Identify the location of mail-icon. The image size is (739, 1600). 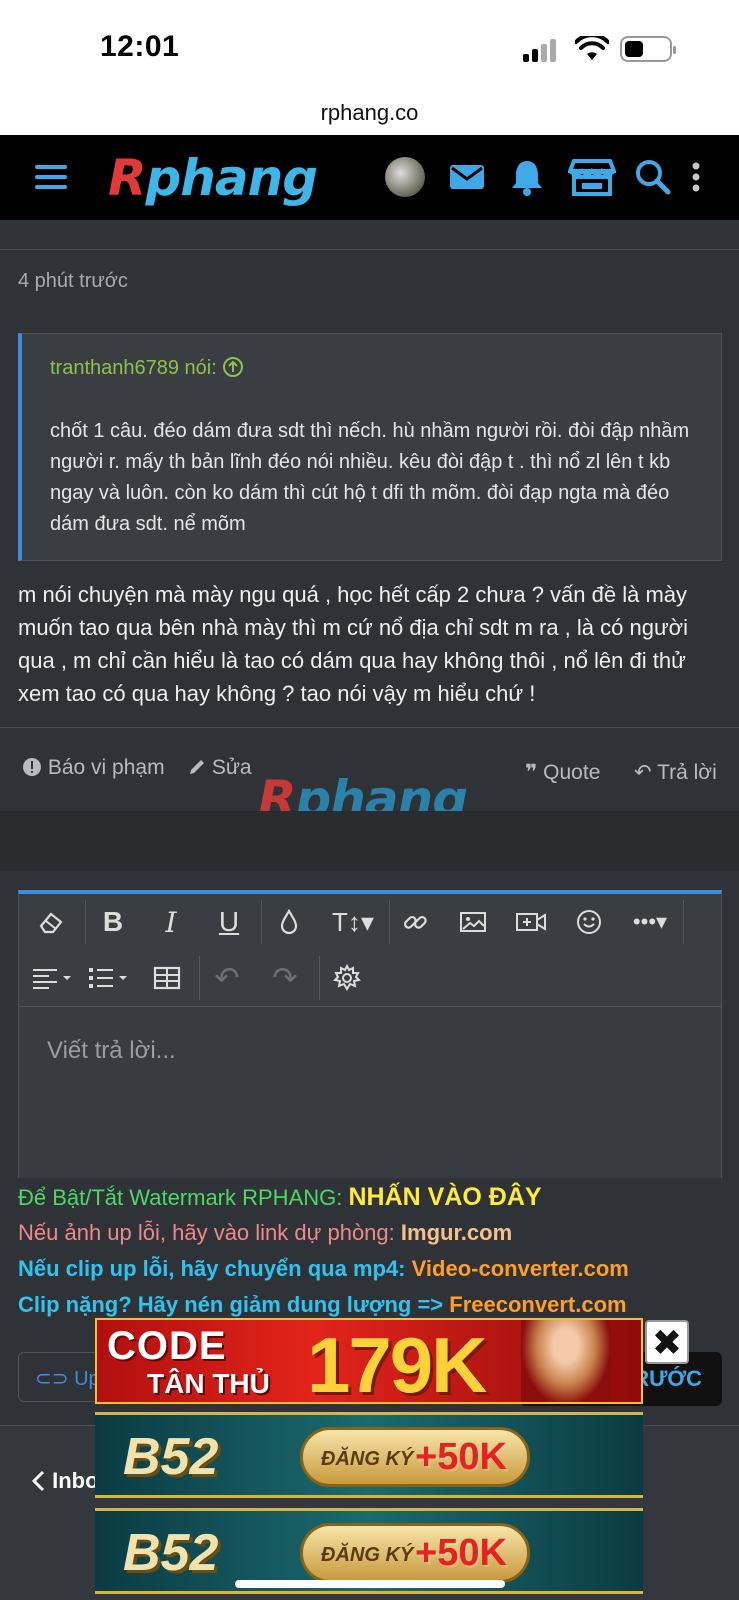
(467, 177).